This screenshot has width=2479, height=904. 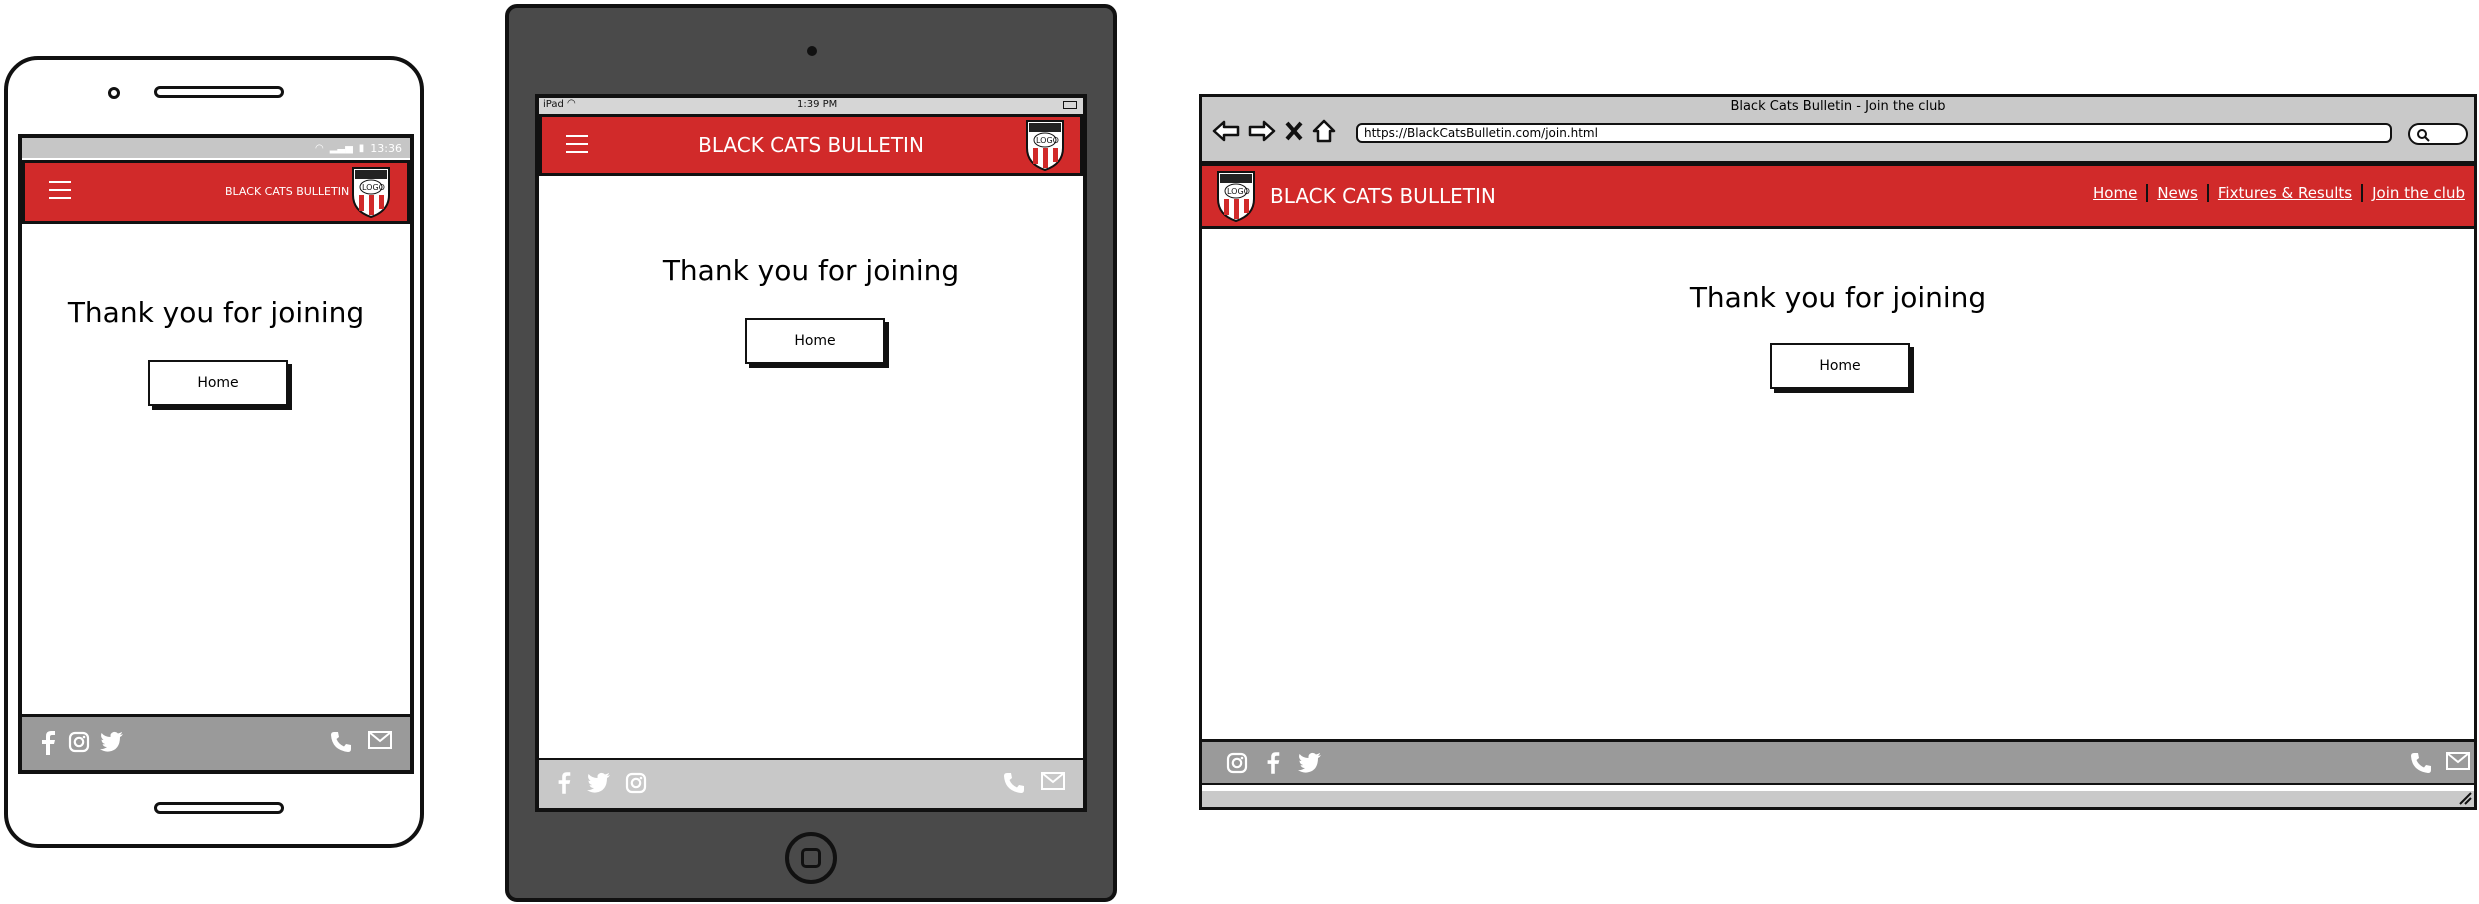 What do you see at coordinates (2418, 193) in the screenshot?
I see `nav-join-the-club: Join the club` at bounding box center [2418, 193].